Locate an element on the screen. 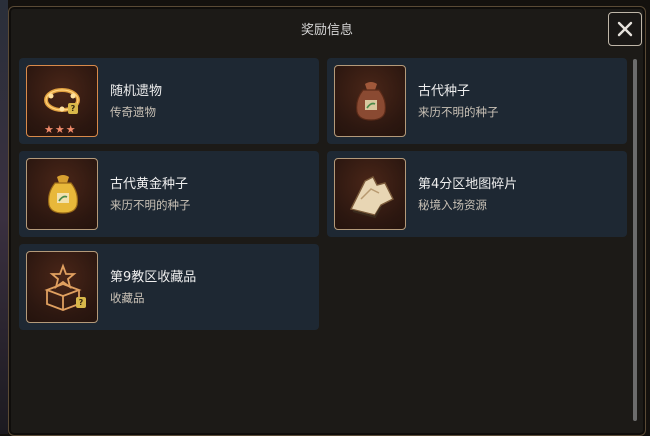 The height and width of the screenshot is (436, 650). reward-icon-frame: ? is located at coordinates (62, 287).